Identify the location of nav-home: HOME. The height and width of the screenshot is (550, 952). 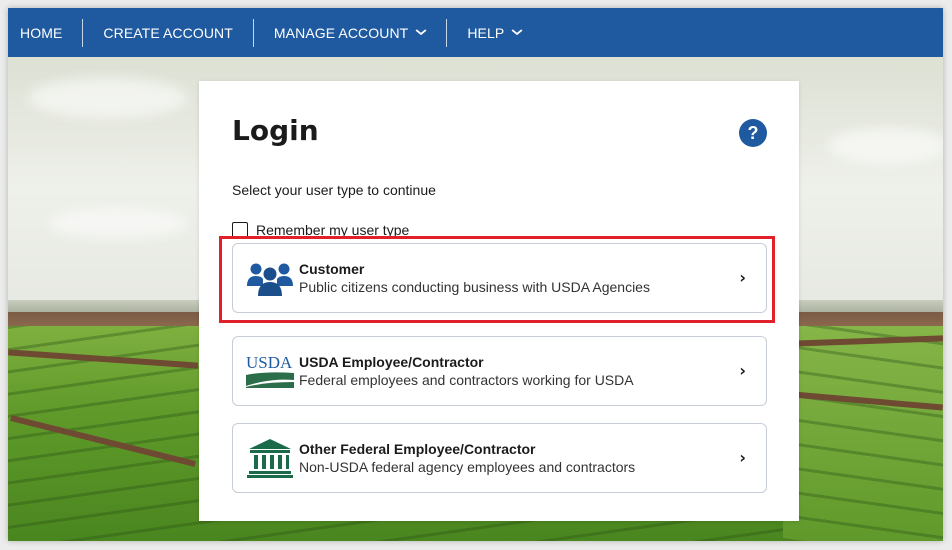
(46, 32).